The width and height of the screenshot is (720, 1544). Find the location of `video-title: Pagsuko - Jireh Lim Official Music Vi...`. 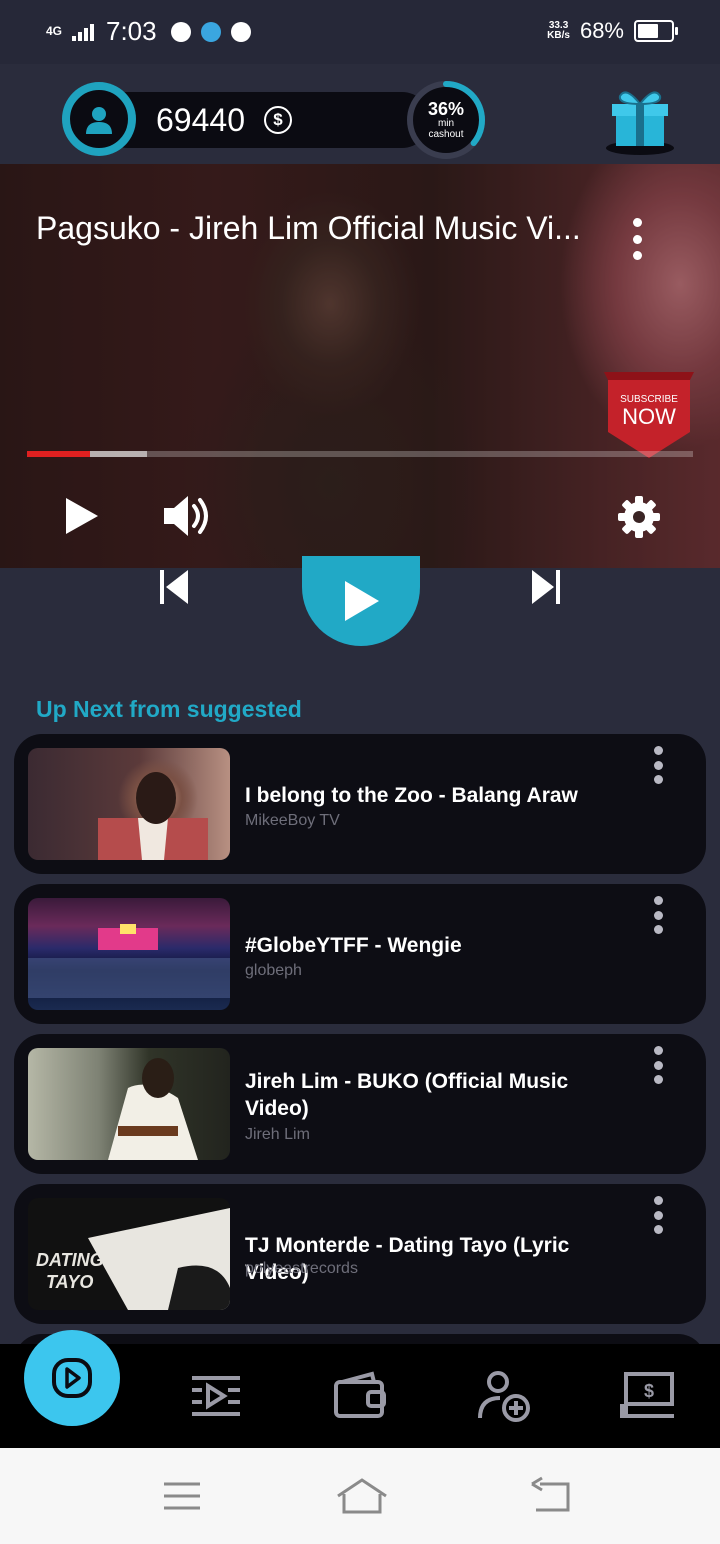

video-title: Pagsuko - Jireh Lim Official Music Vi... is located at coordinates (308, 228).